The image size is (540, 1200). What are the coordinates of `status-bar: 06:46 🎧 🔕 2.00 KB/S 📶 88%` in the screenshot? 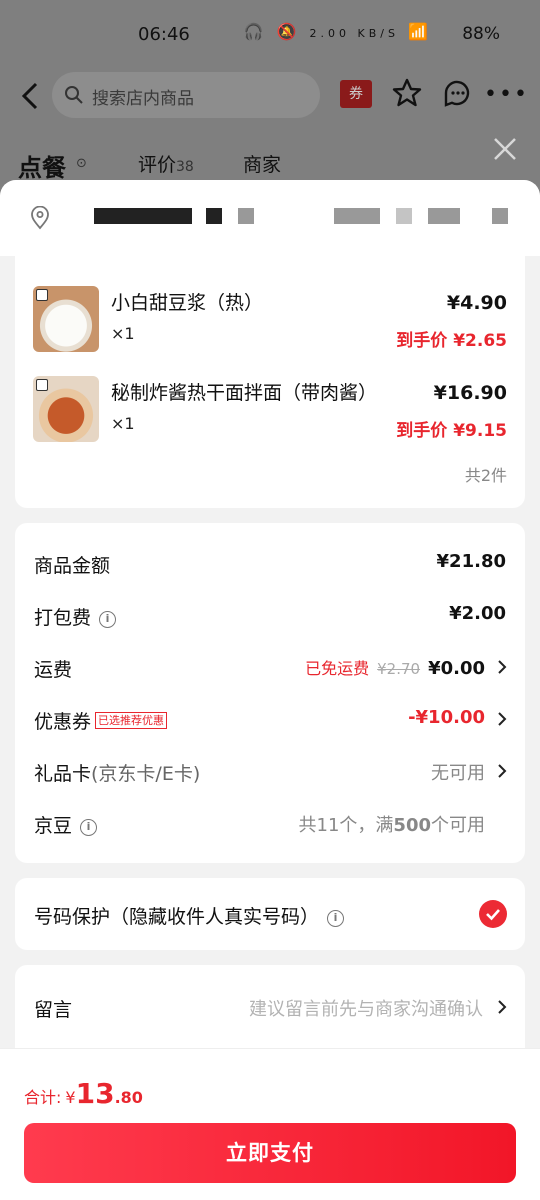 It's located at (270, 33).